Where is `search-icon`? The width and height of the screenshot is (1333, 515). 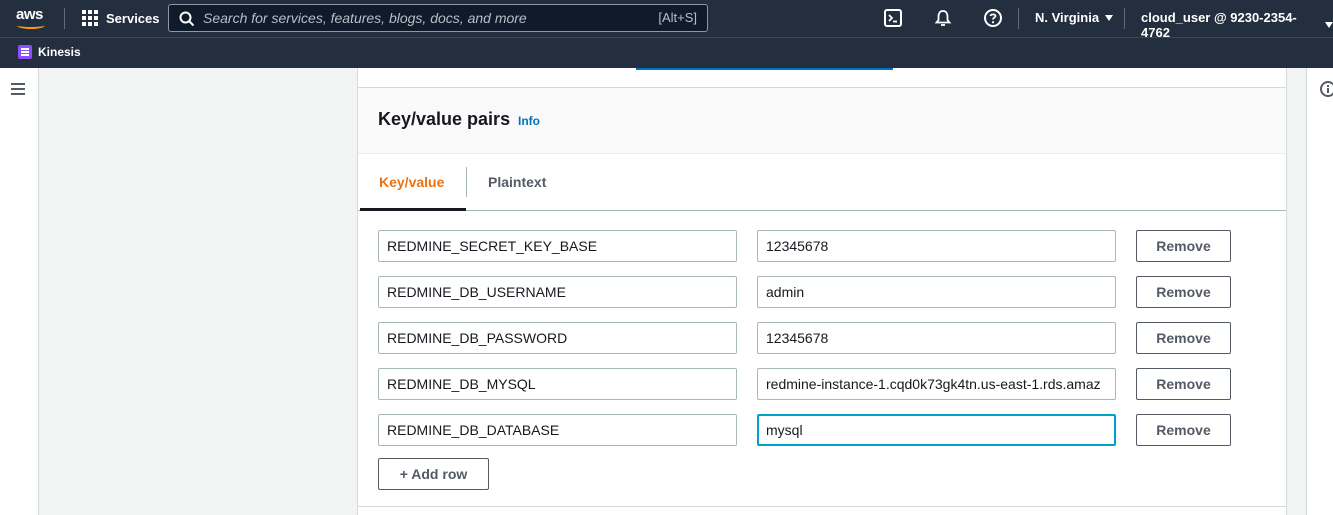
search-icon is located at coordinates (187, 19).